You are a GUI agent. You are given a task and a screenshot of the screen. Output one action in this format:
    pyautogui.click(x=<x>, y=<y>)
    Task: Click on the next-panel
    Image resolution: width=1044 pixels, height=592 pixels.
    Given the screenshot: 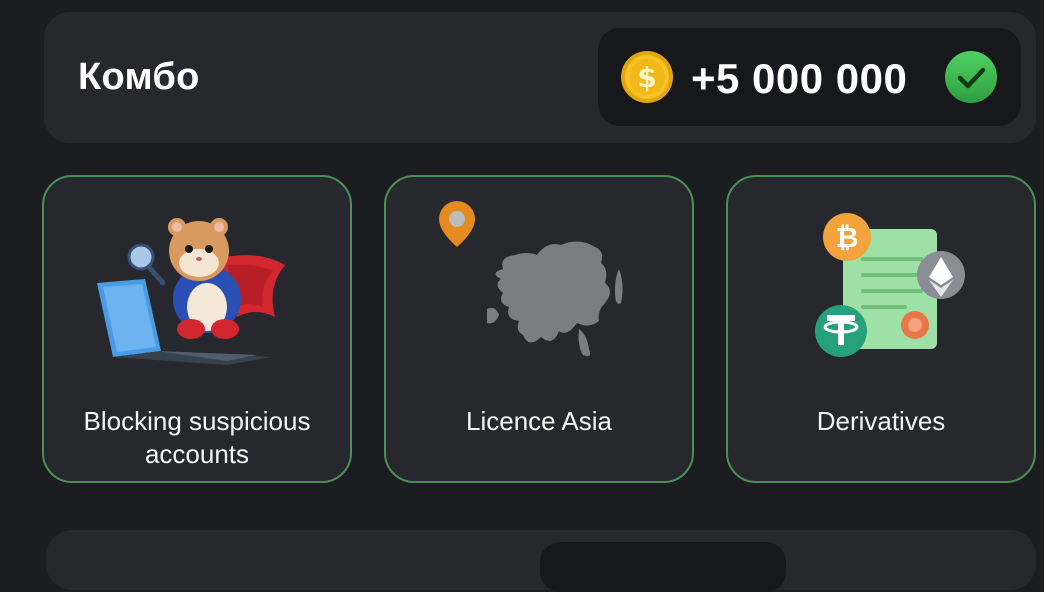 What is the action you would take?
    pyautogui.click(x=541, y=561)
    